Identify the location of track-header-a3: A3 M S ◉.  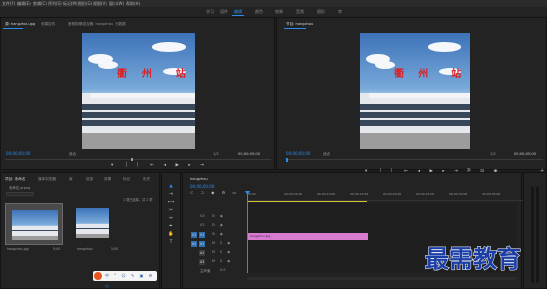
(218, 262).